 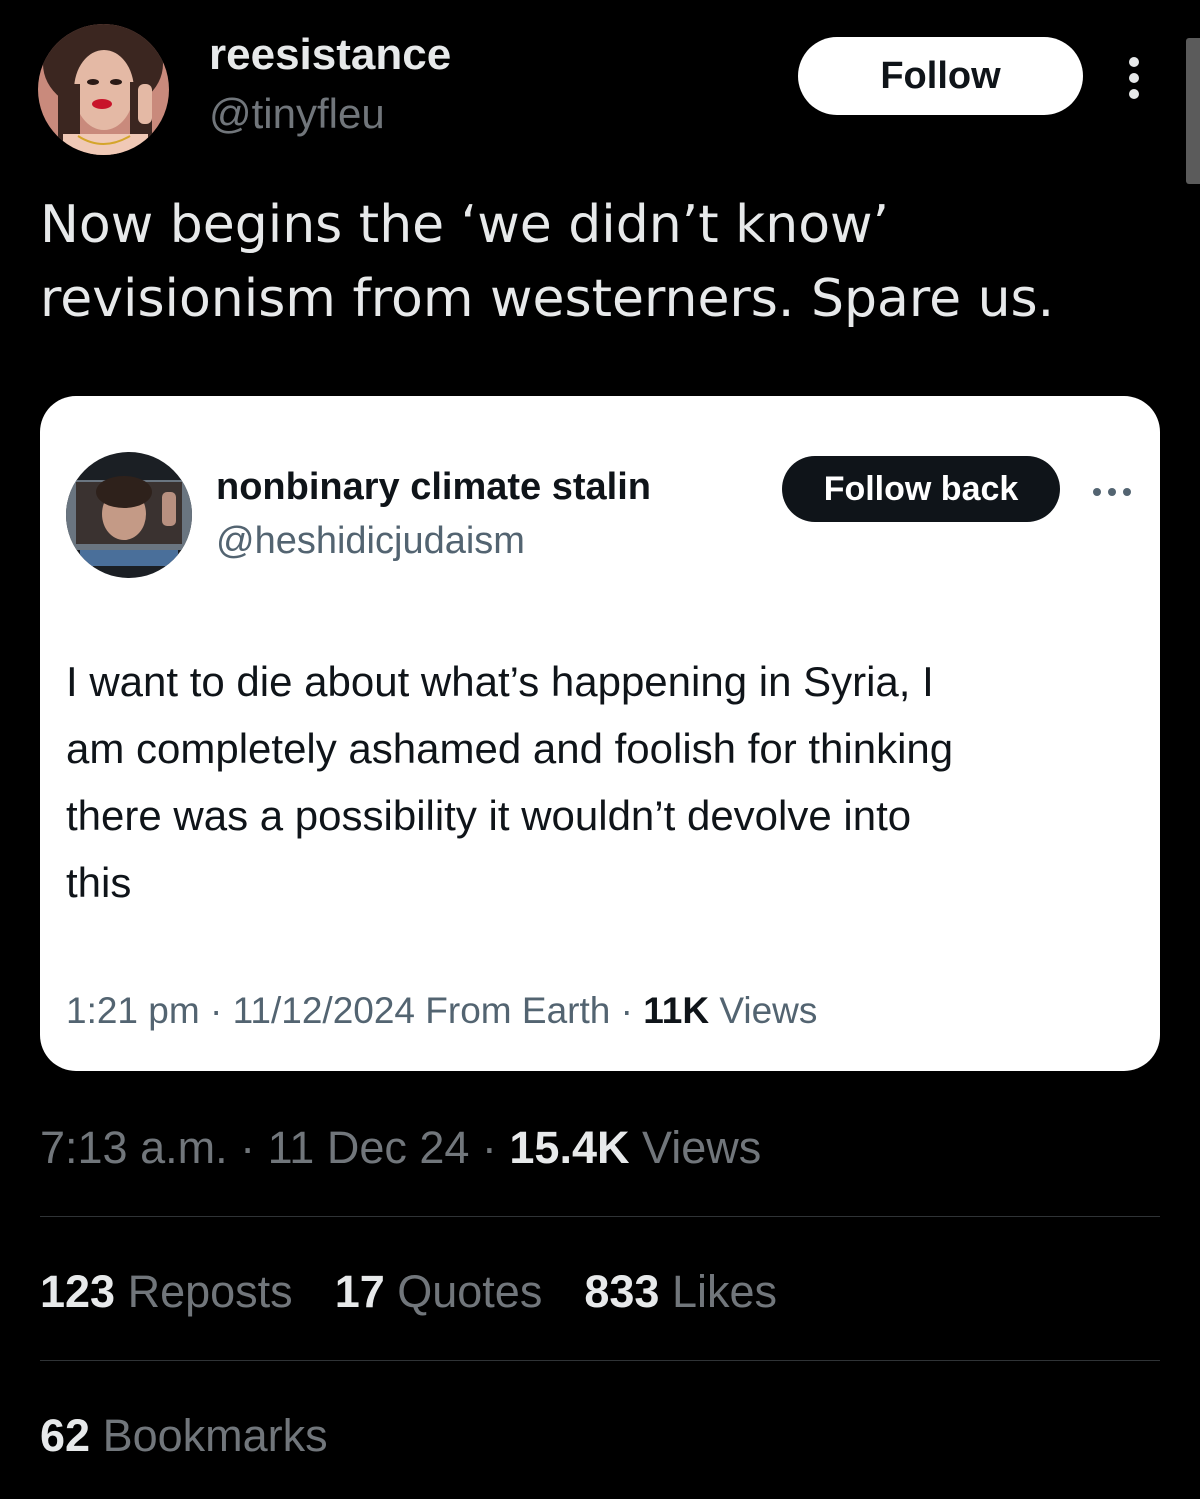 What do you see at coordinates (370, 541) in the screenshot?
I see `quoted-author-handle: @heshidicjudaism` at bounding box center [370, 541].